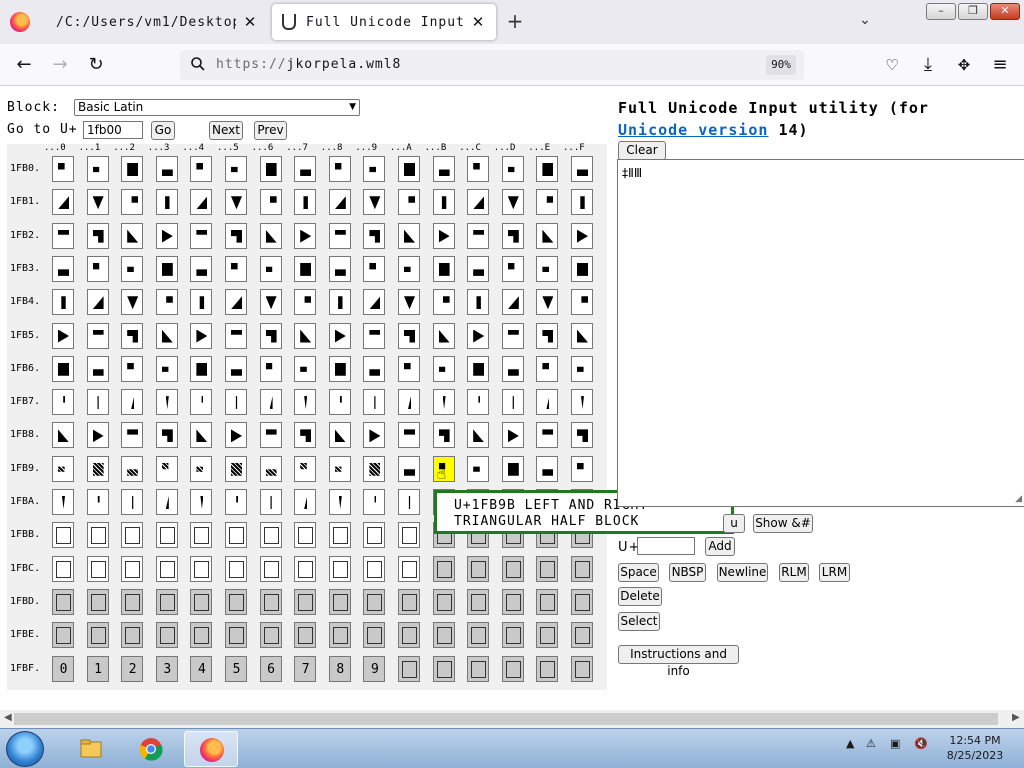 Image resolution: width=1024 pixels, height=768 pixels. What do you see at coordinates (1005, 11) in the screenshot?
I see `close-window-icon: ✕` at bounding box center [1005, 11].